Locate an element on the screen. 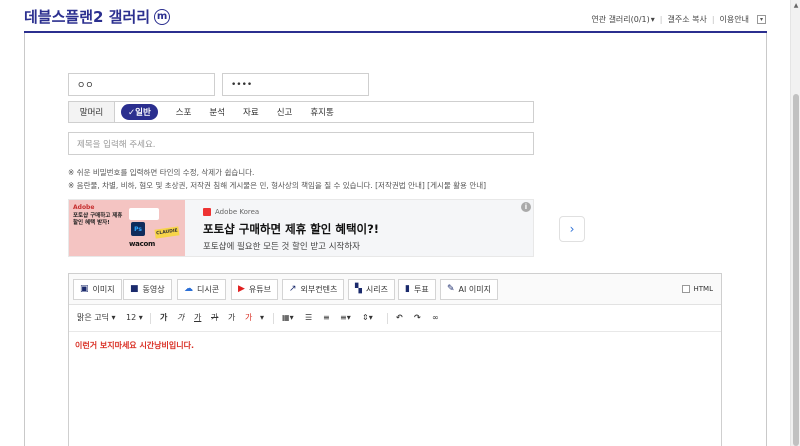 The height and width of the screenshot is (446, 800). photoshop-logo-icon: Ps is located at coordinates (138, 229).